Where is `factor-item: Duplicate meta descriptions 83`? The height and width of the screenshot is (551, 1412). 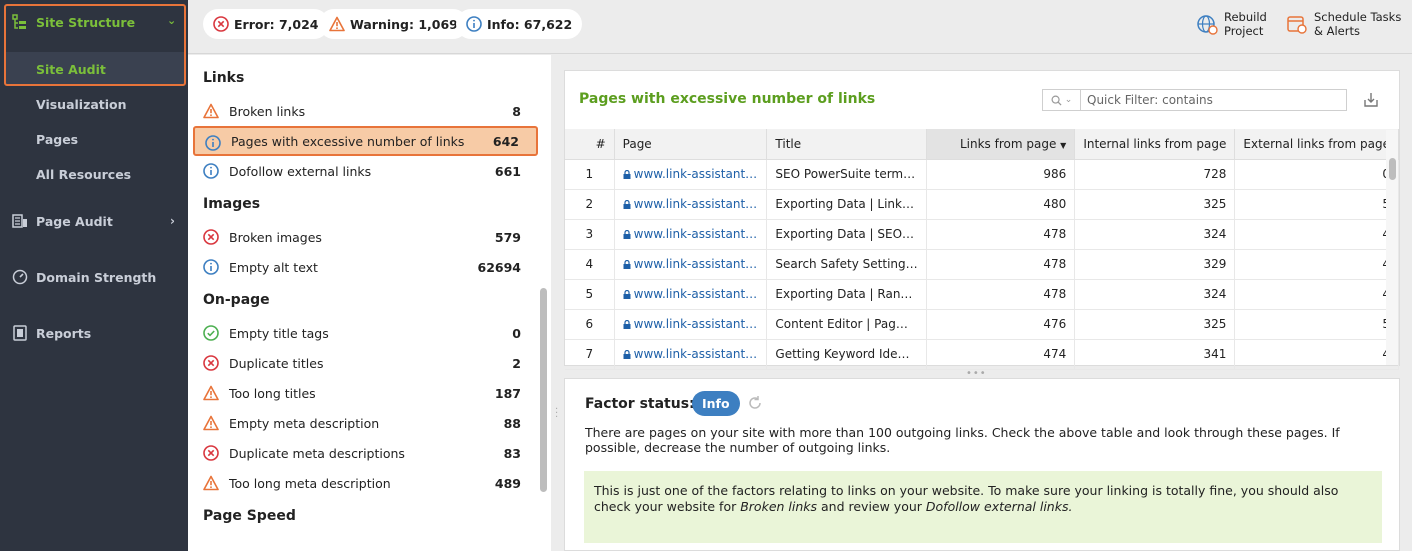 factor-item: Duplicate meta descriptions 83 is located at coordinates (365, 453).